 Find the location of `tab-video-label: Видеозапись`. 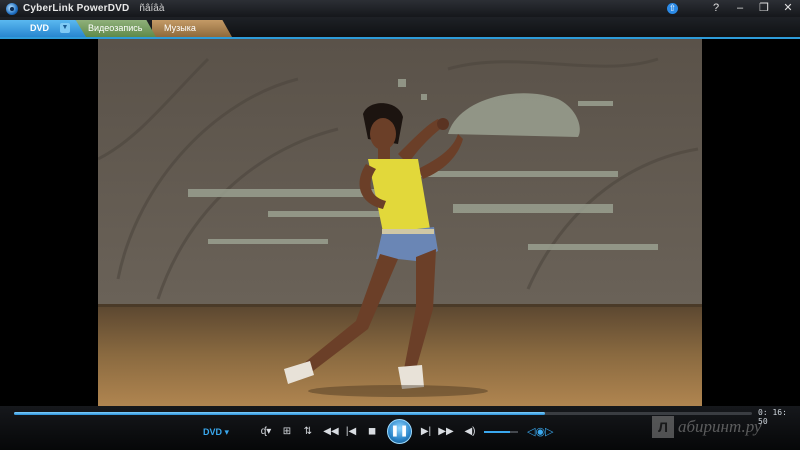

tab-video-label: Видеозапись is located at coordinates (115, 28).